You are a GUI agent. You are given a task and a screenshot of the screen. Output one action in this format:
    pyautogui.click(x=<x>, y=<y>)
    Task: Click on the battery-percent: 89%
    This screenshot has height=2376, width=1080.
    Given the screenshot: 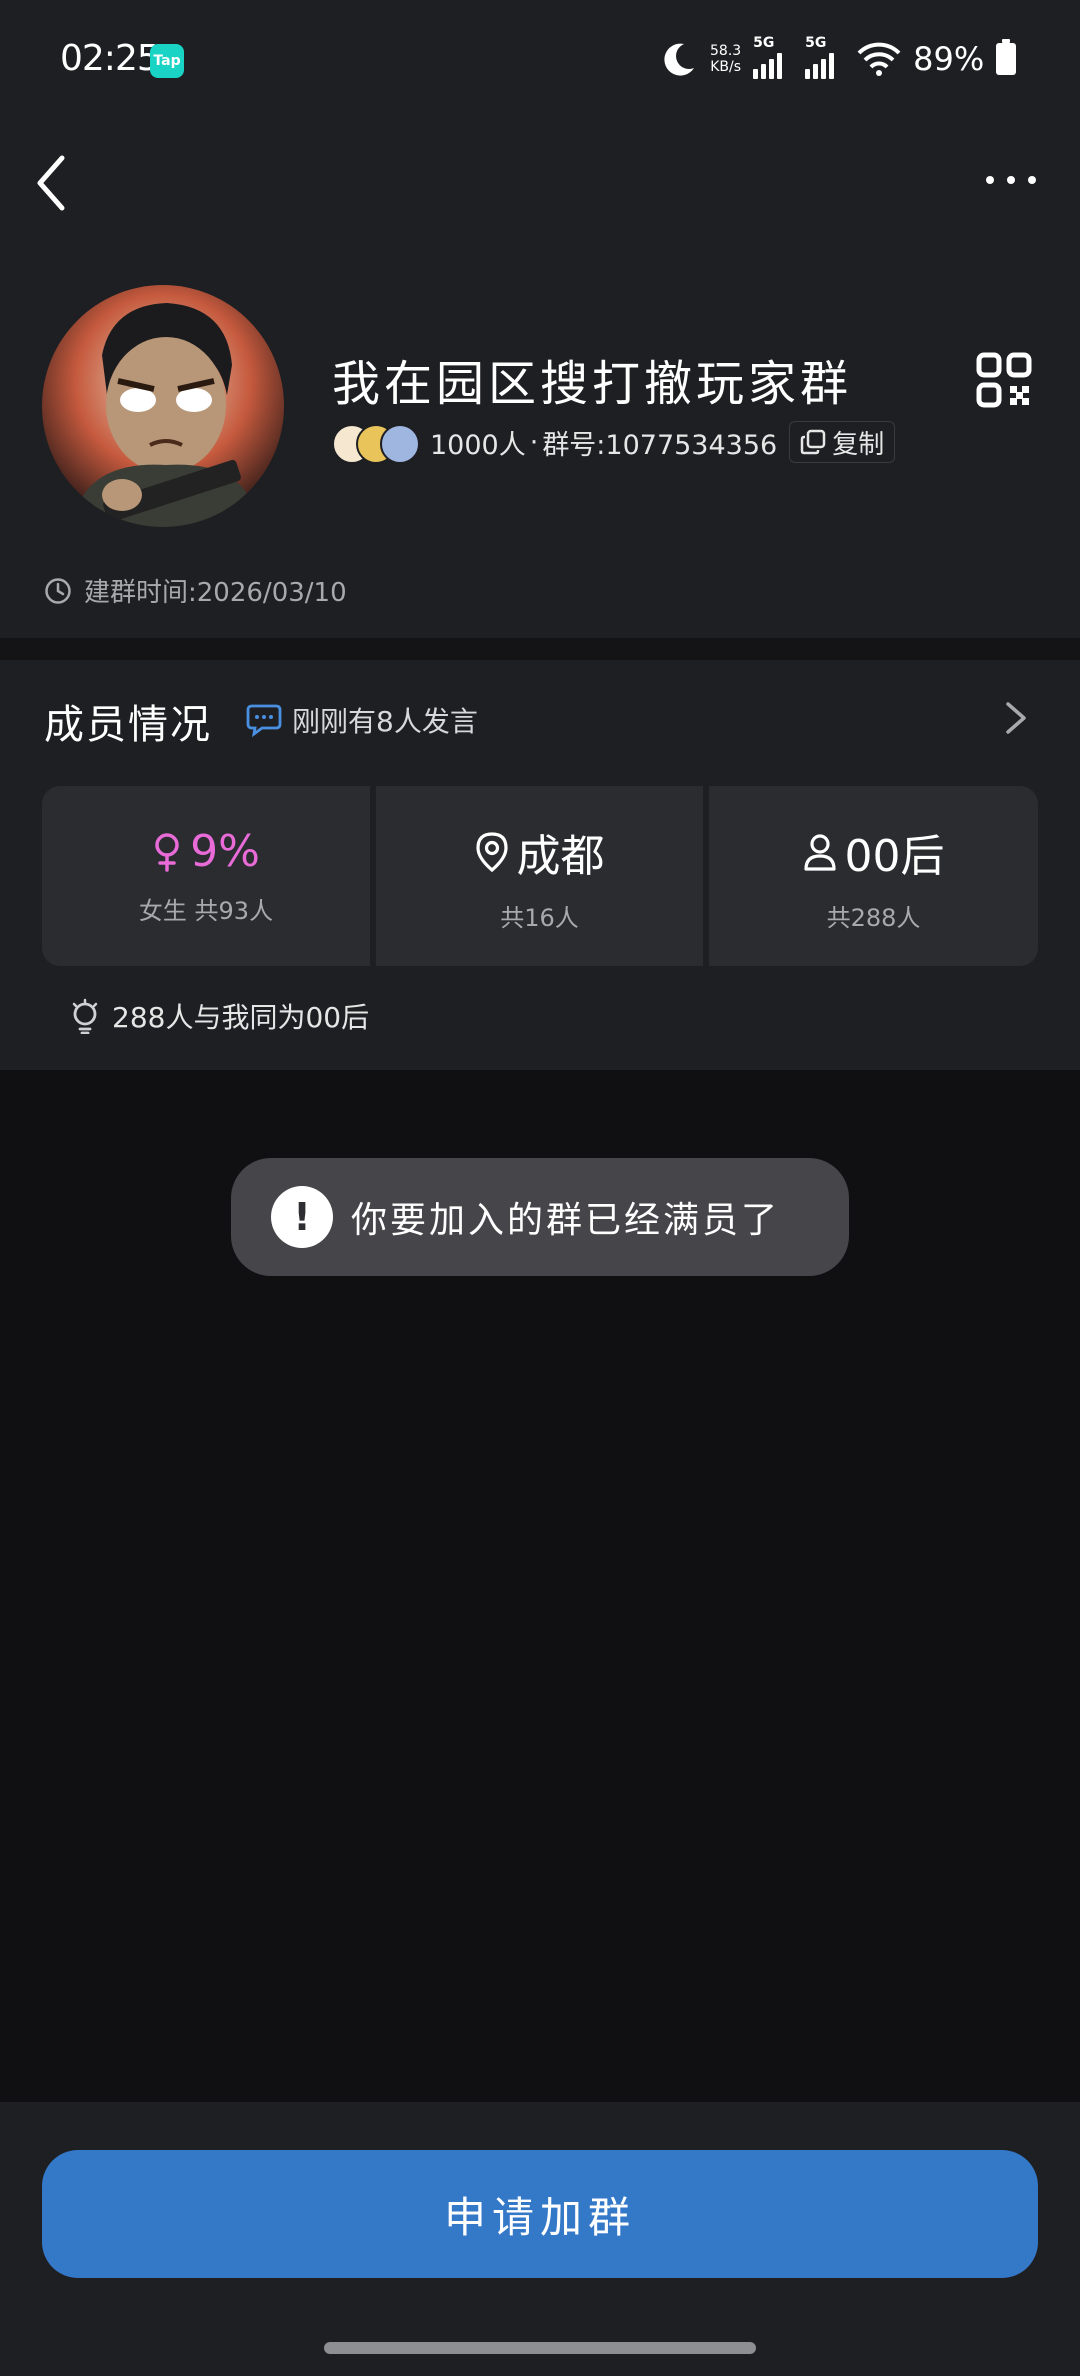 What is the action you would take?
    pyautogui.click(x=949, y=59)
    